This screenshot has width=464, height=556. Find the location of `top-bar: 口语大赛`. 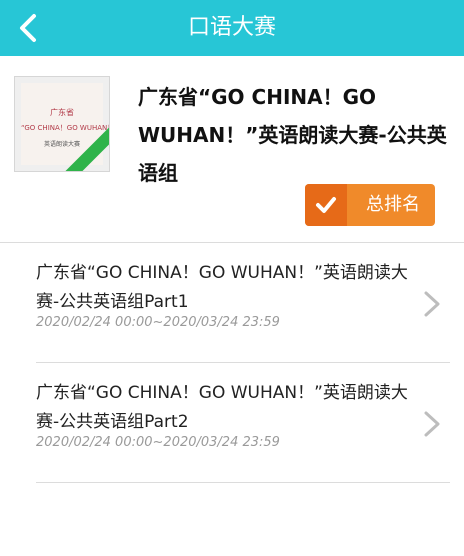

top-bar: 口语大赛 is located at coordinates (232, 28).